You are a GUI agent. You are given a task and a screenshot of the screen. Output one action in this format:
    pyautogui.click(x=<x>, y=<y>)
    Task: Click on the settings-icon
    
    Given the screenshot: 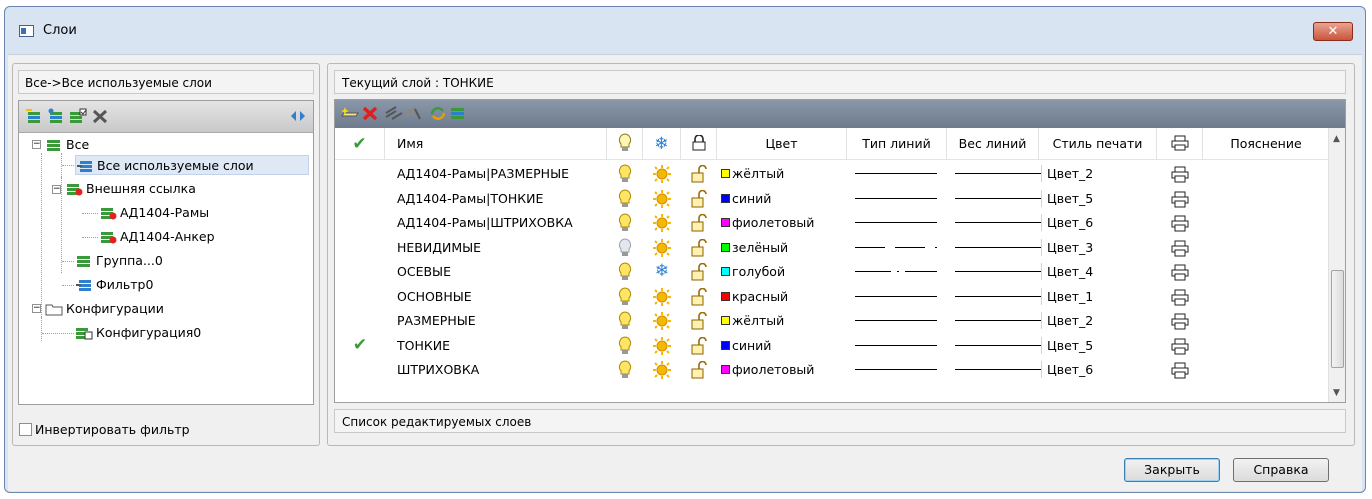 What is the action you would take?
    pyautogui.click(x=458, y=113)
    